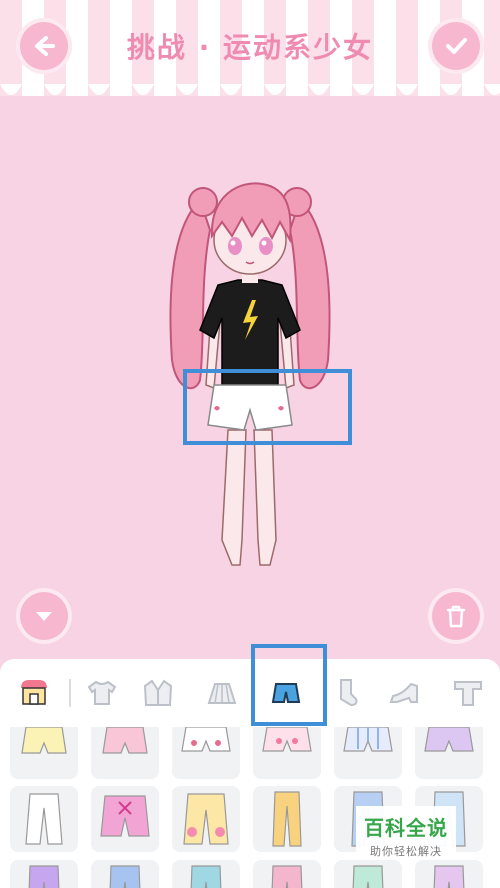 This screenshot has width=500, height=888. I want to click on tab-divider, so click(70, 693).